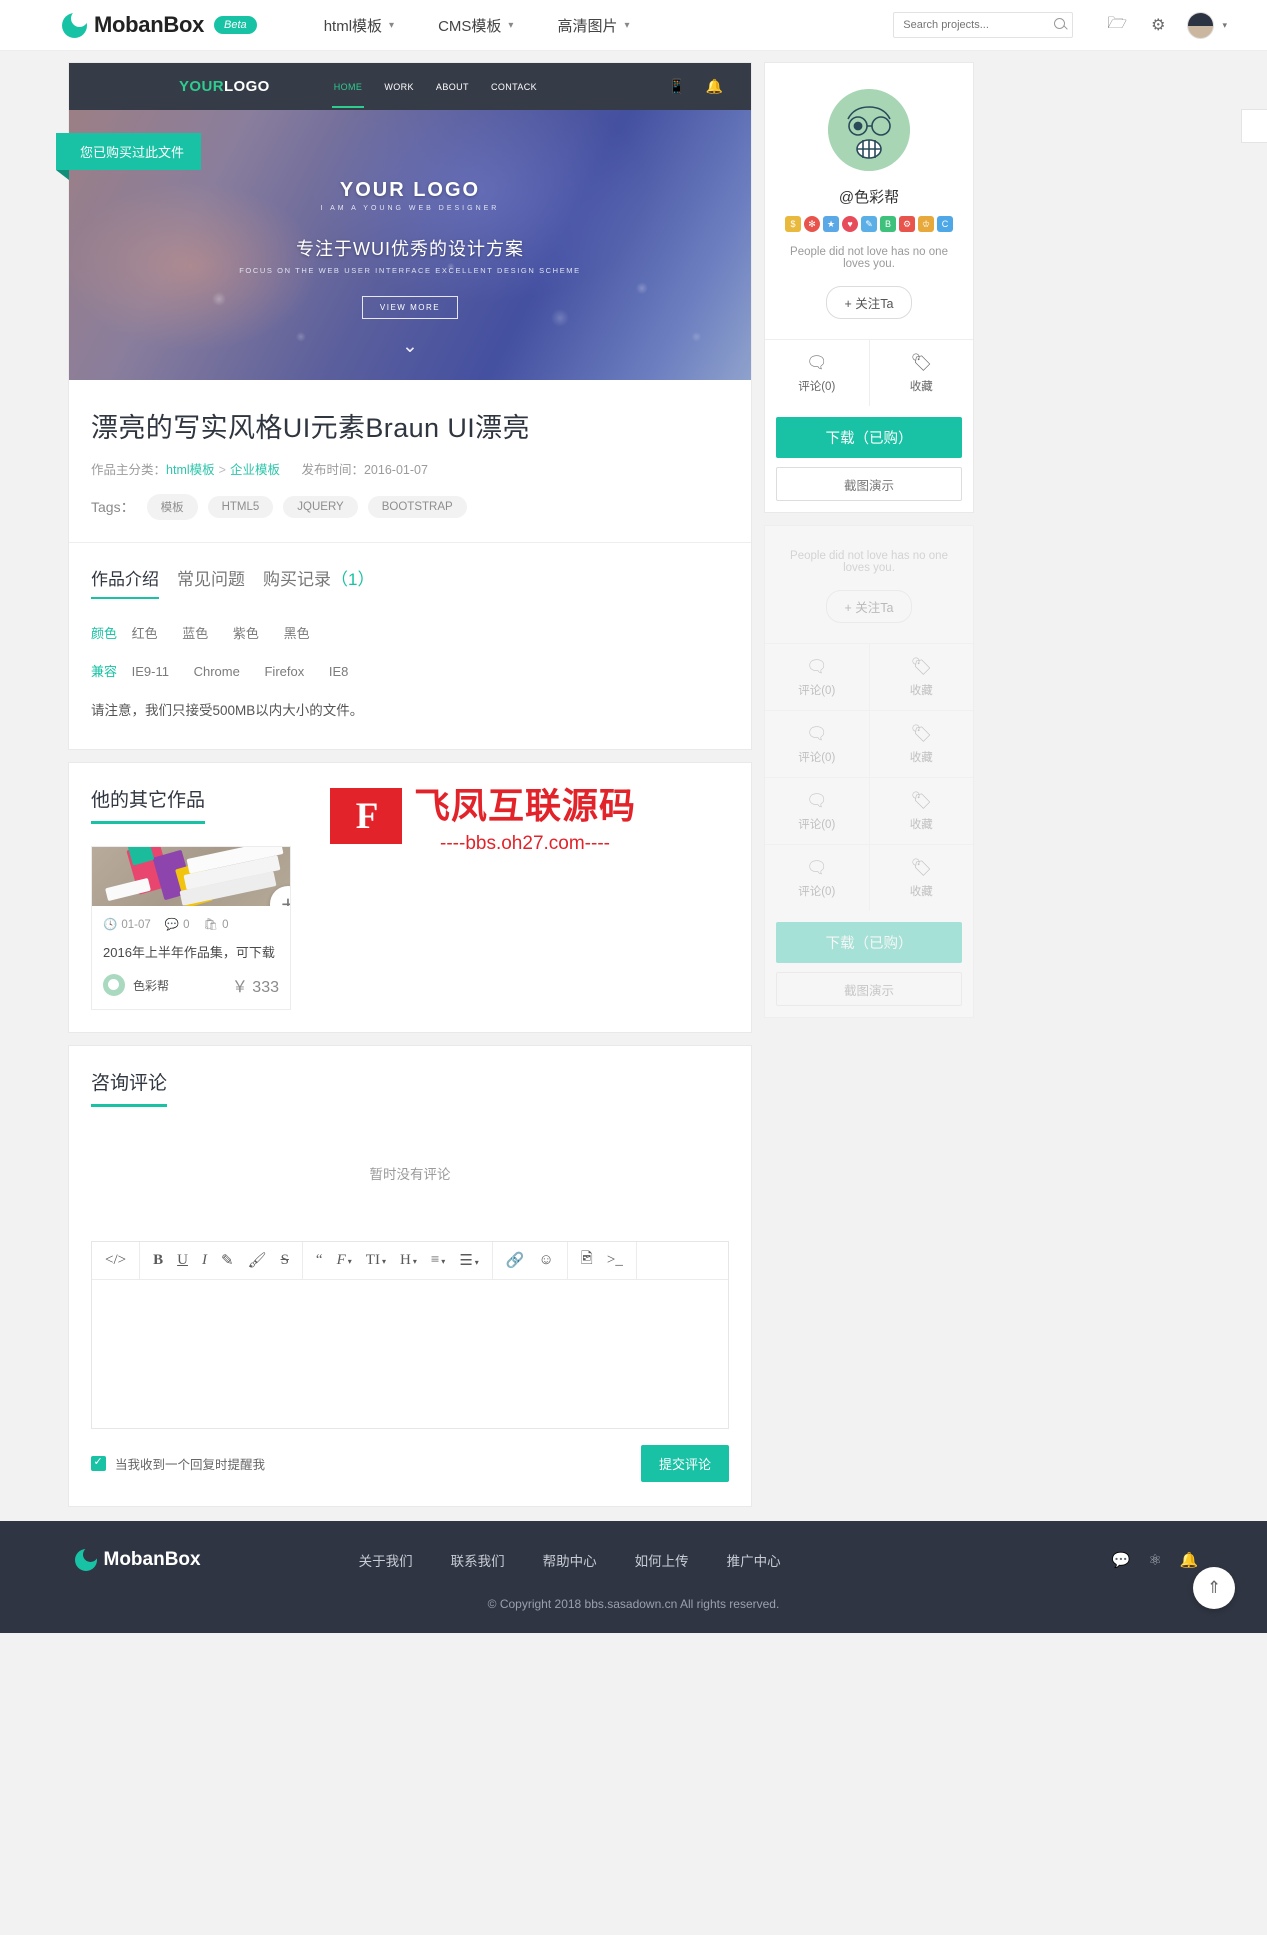  What do you see at coordinates (332, 470) in the screenshot?
I see `publish-label: 发布时间：` at bounding box center [332, 470].